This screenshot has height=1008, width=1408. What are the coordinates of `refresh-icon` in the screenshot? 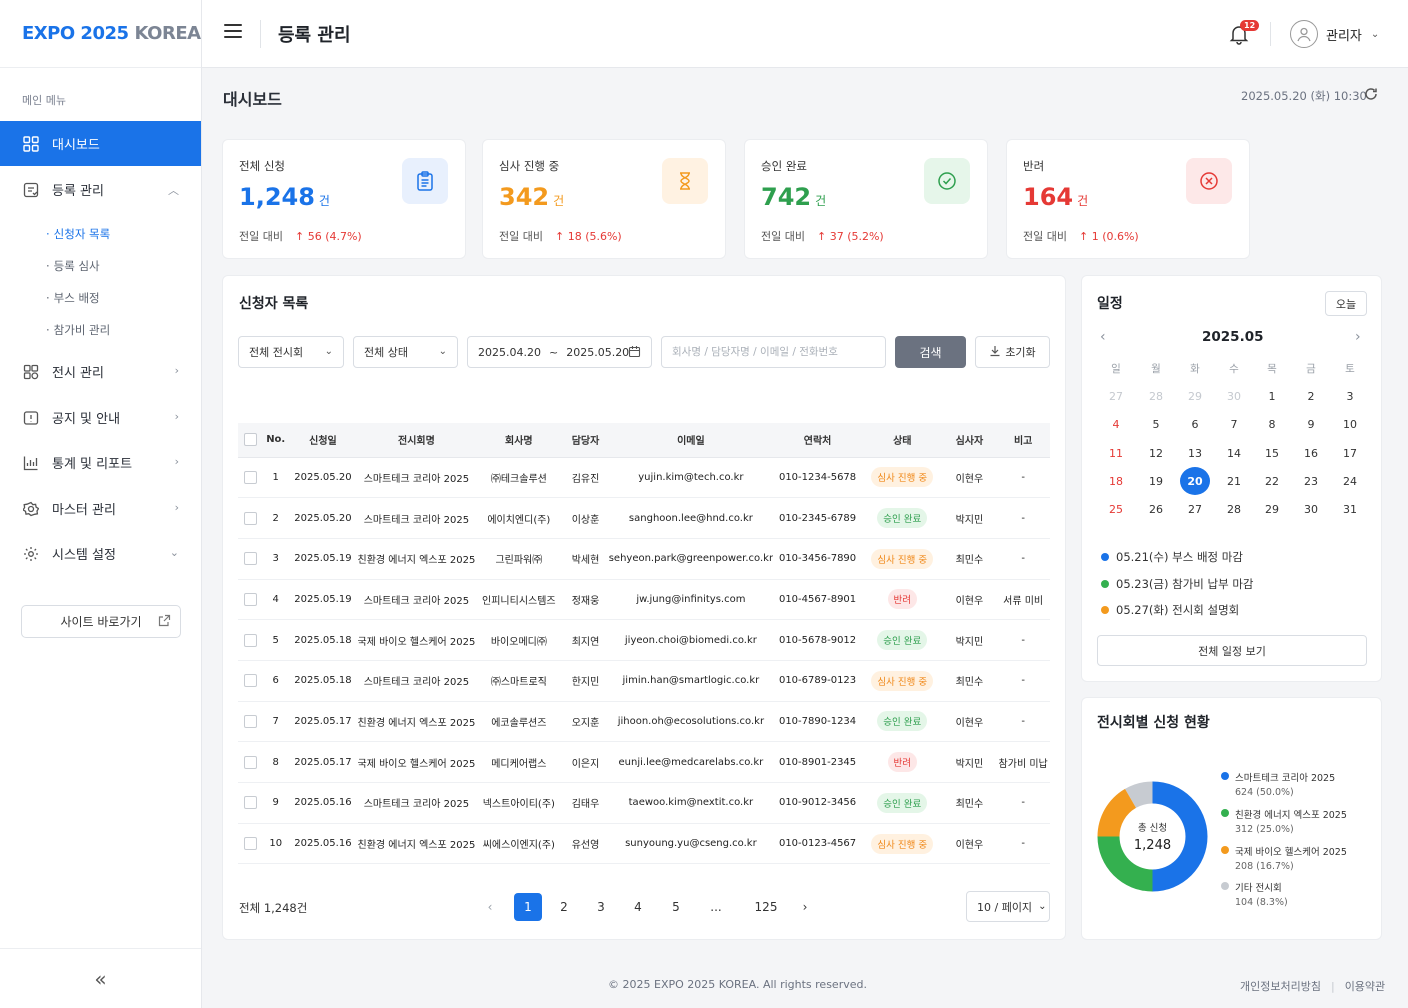 It's located at (1371, 95).